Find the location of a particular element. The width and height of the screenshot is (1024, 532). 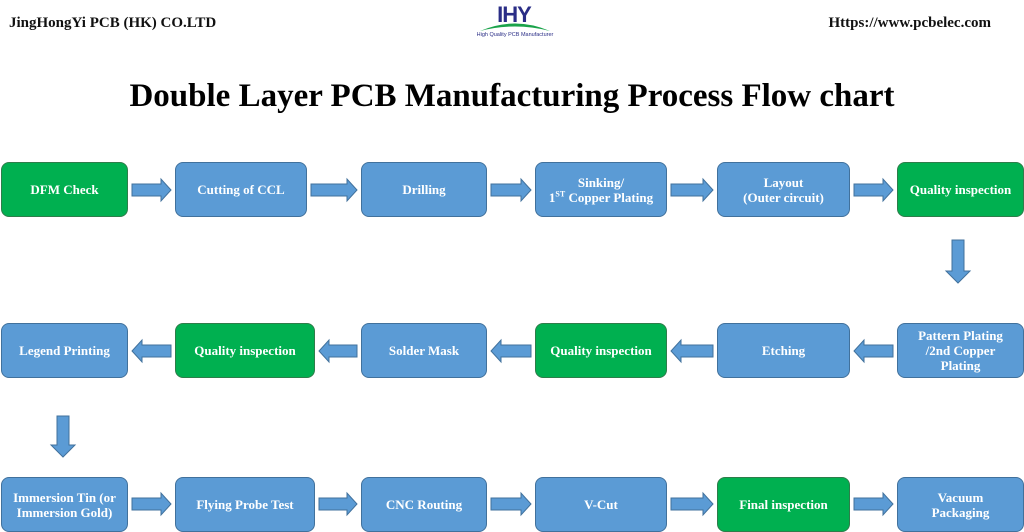

step-label-line2-sup: ST is located at coordinates (560, 194).